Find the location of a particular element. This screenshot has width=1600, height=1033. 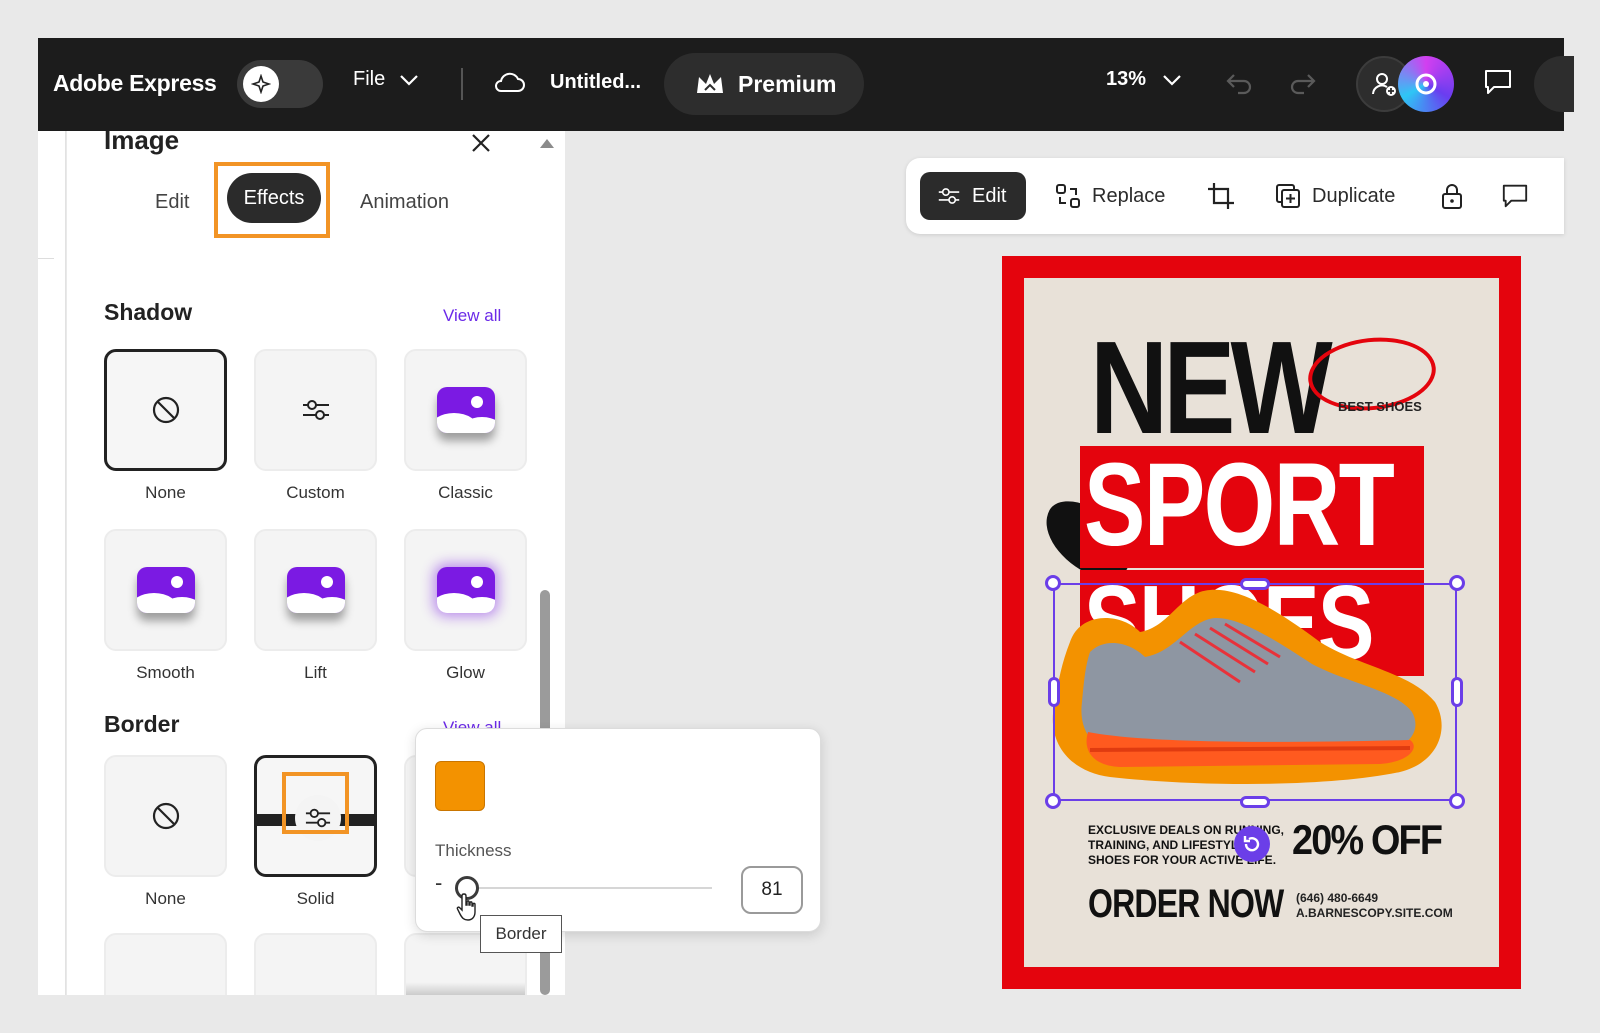

slider-min-mark: - is located at coordinates (439, 882).